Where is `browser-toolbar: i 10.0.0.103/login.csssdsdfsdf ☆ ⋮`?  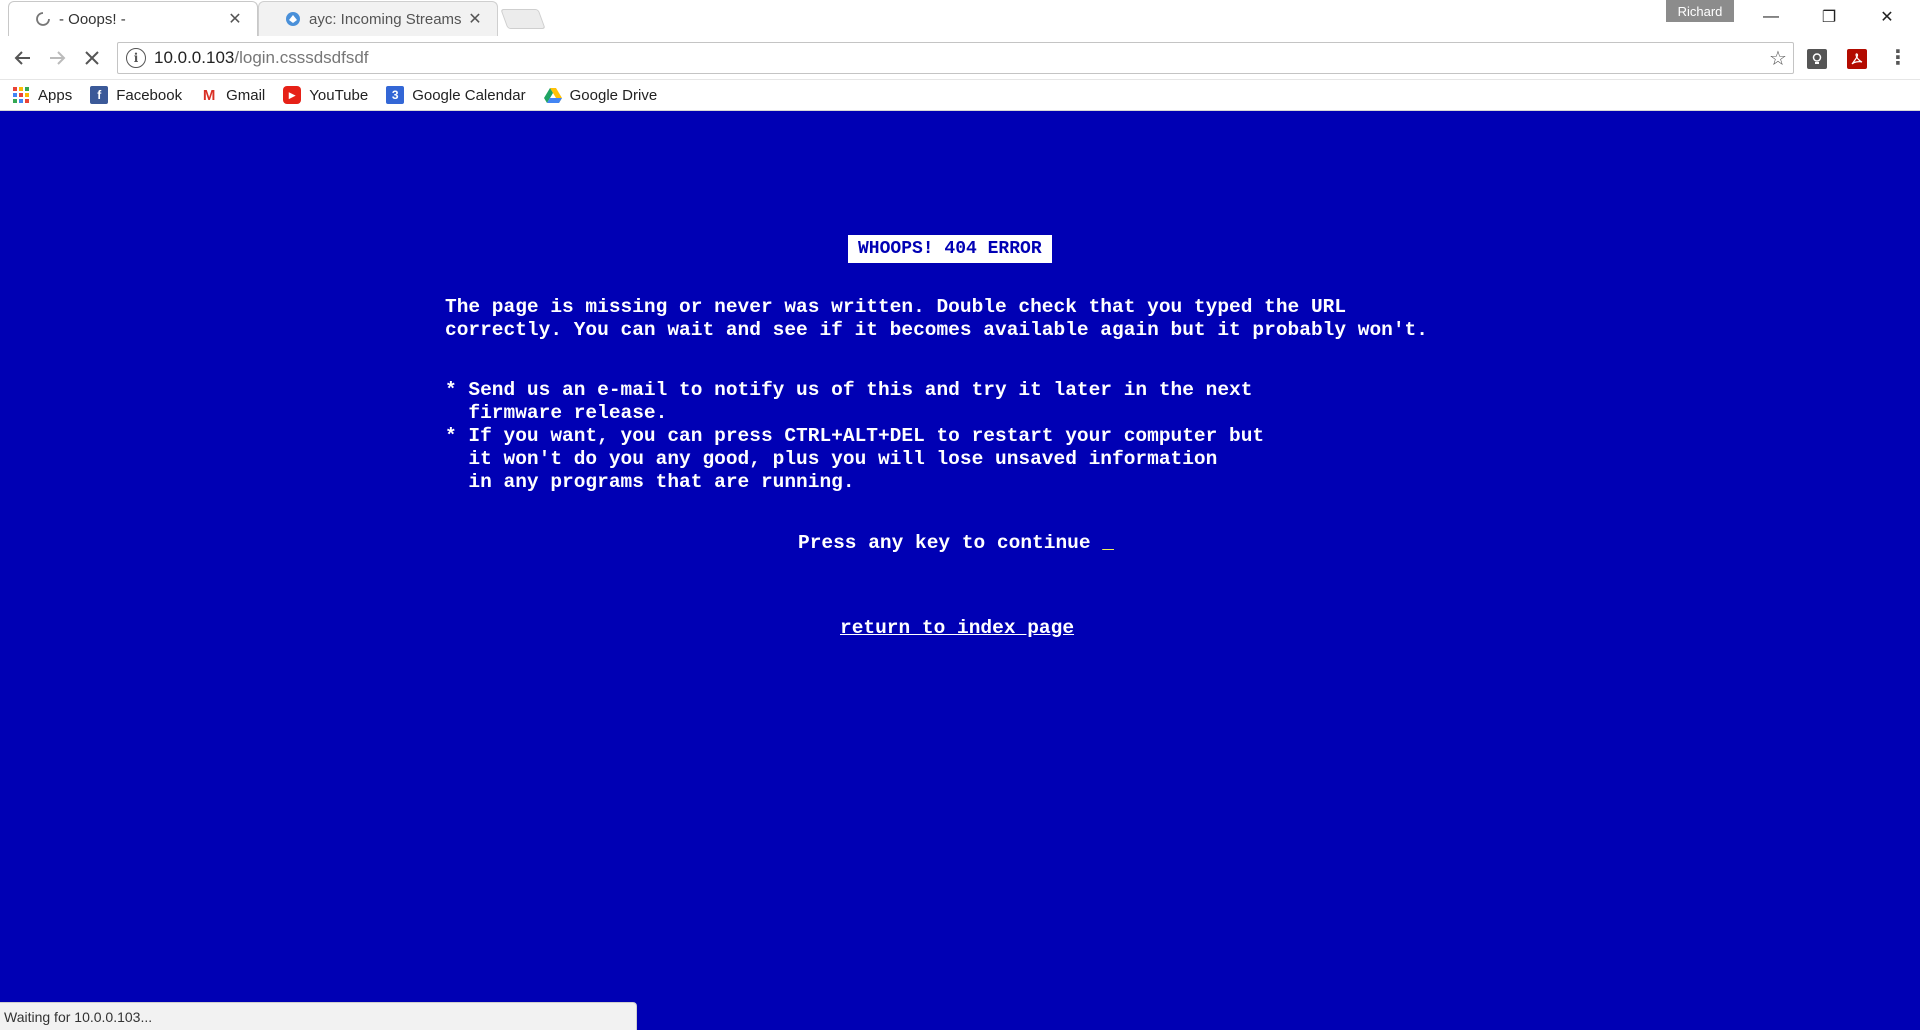
browser-toolbar: i 10.0.0.103/login.csssdsdfsdf ☆ ⋮ is located at coordinates (960, 58).